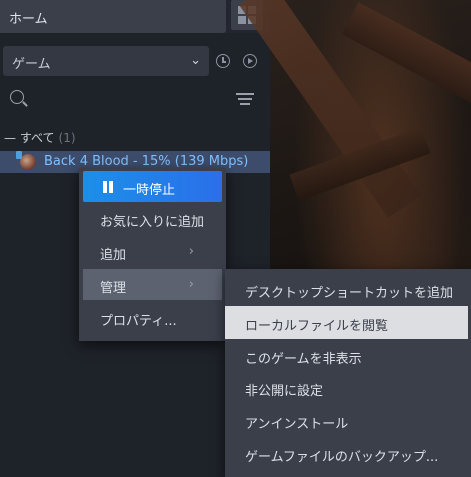 The height and width of the screenshot is (477, 471). I want to click on pause-menu-item: 一時停止, so click(152, 186).